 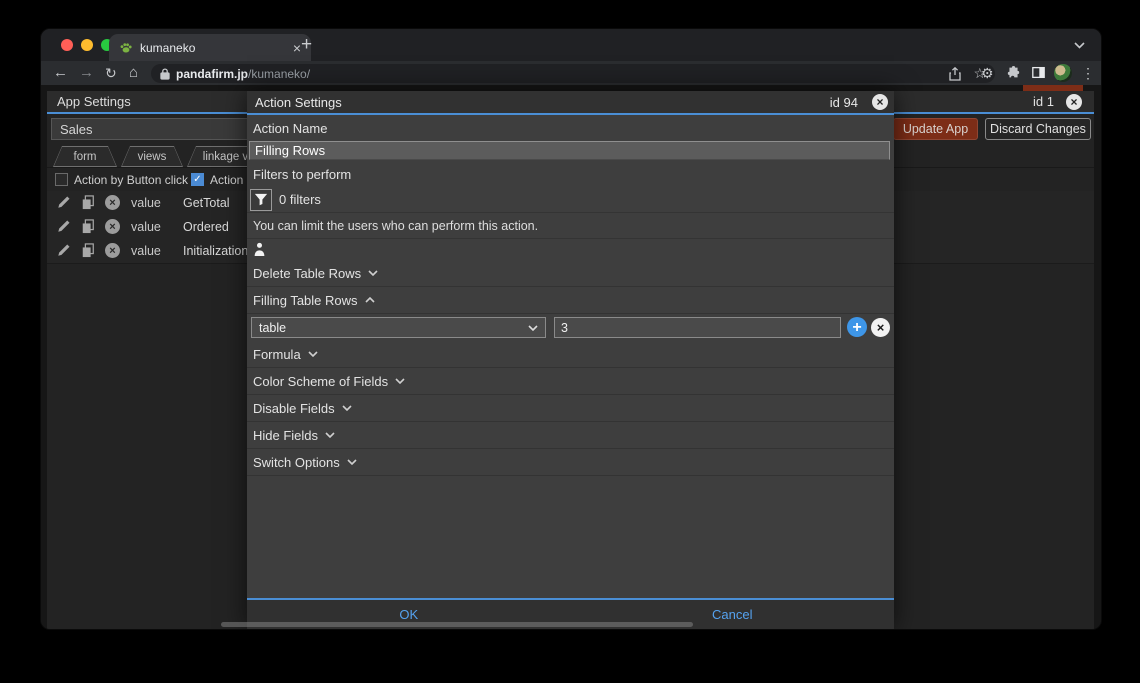 I want to click on address-bar: pandafirm.jp /kumaneko/ ☆, so click(x=573, y=73).